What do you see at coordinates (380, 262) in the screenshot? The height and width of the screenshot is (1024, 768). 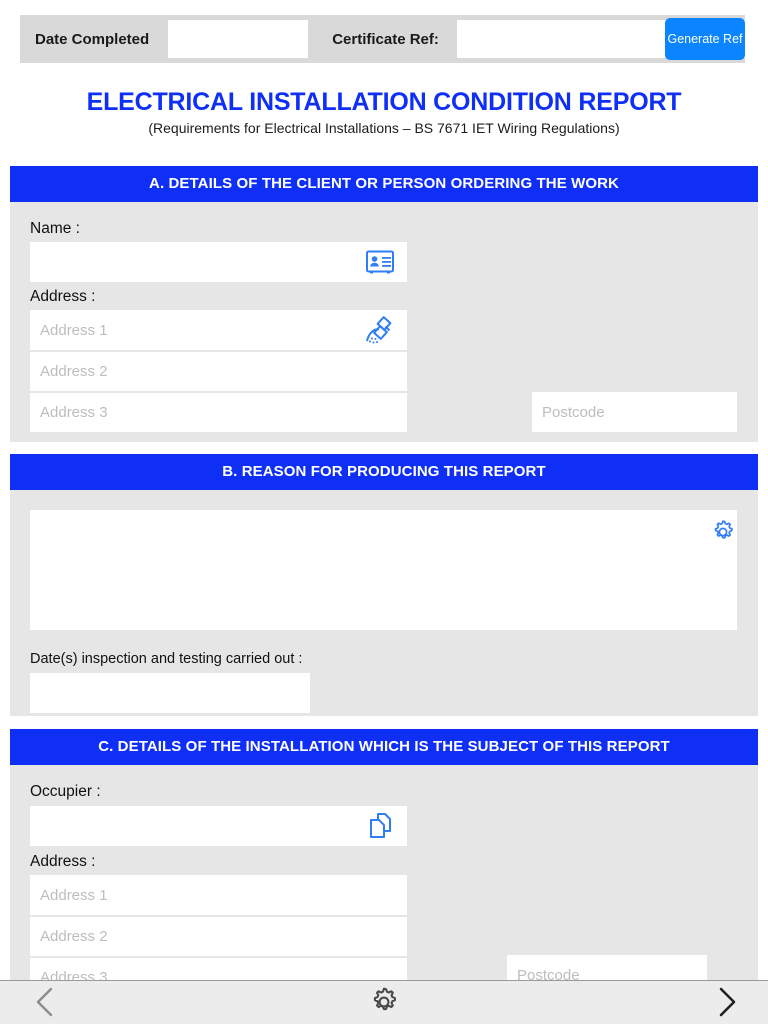 I see `contact-card-icon` at bounding box center [380, 262].